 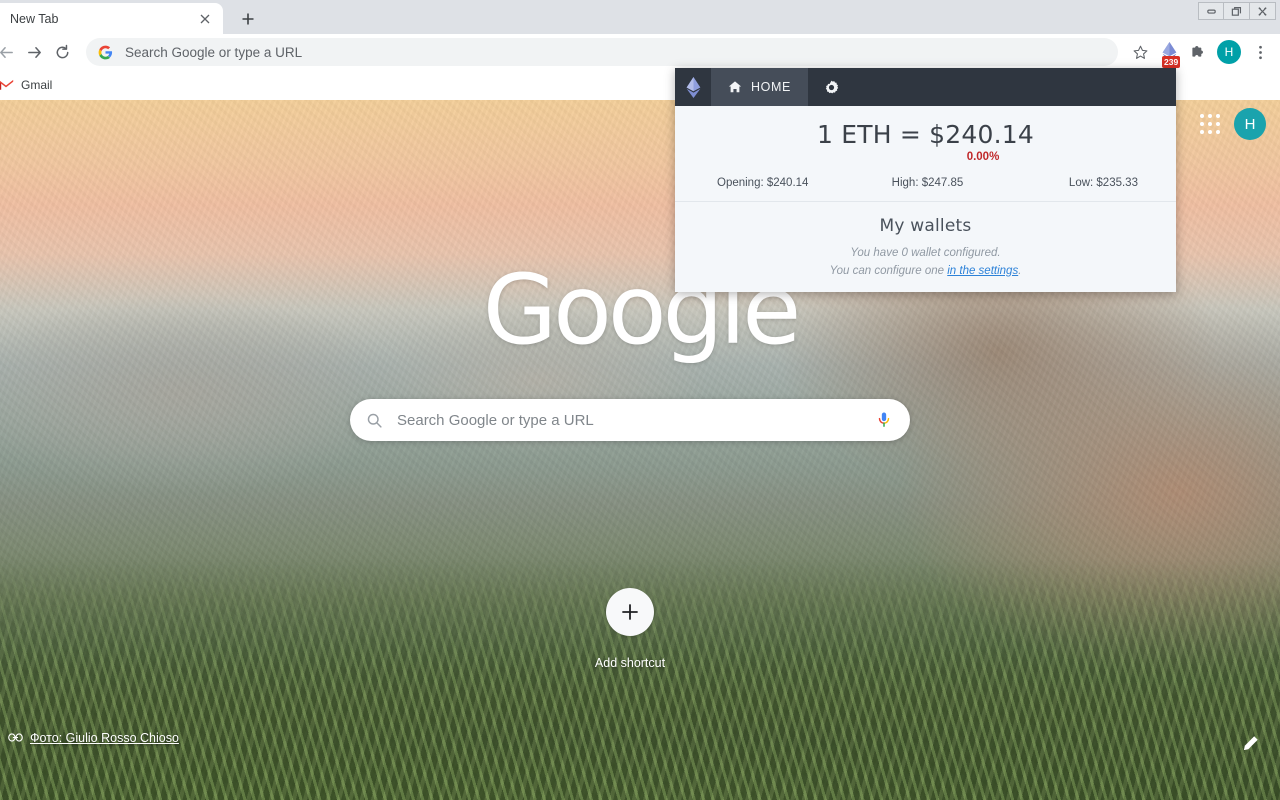 What do you see at coordinates (1260, 52) in the screenshot?
I see `three-dot-menu-icon` at bounding box center [1260, 52].